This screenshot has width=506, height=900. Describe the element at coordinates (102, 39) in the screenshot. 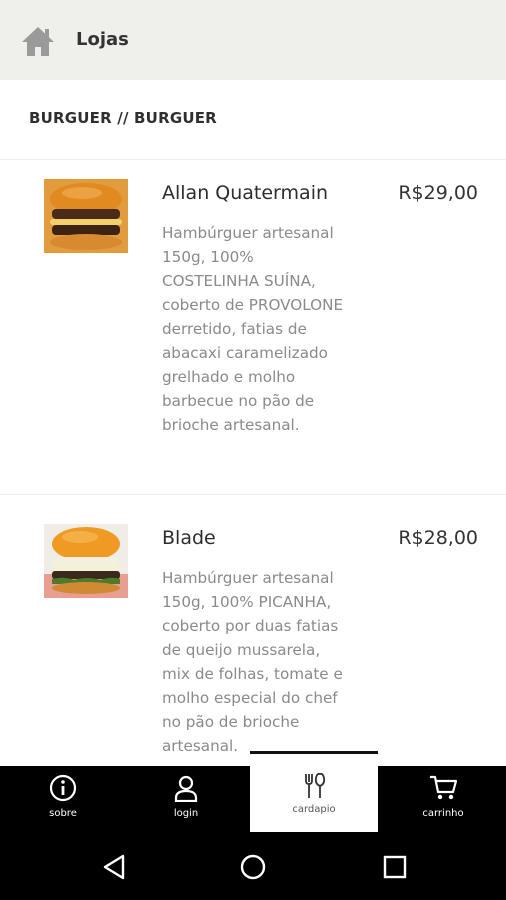

I see `page-title: Lojas` at that location.